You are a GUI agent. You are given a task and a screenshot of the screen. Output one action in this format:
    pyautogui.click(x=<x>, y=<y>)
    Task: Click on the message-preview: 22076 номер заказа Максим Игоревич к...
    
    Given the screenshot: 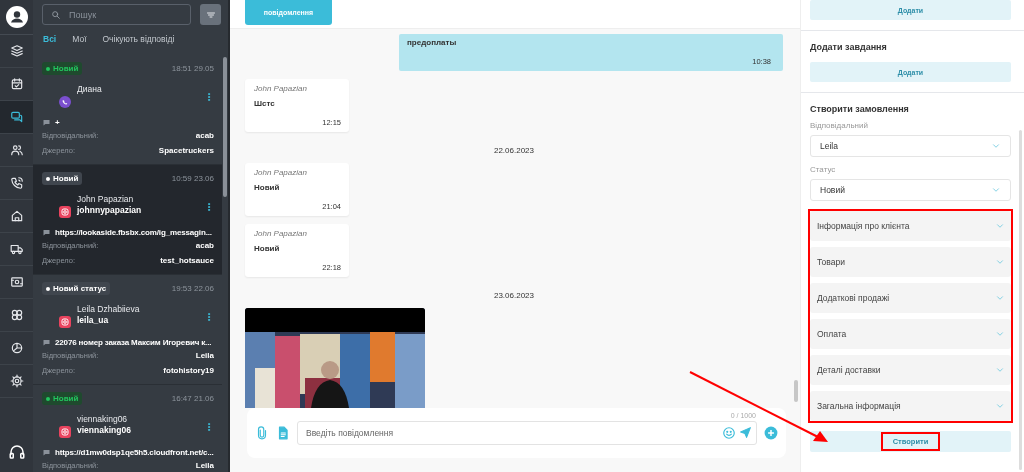 What is the action you would take?
    pyautogui.click(x=133, y=342)
    